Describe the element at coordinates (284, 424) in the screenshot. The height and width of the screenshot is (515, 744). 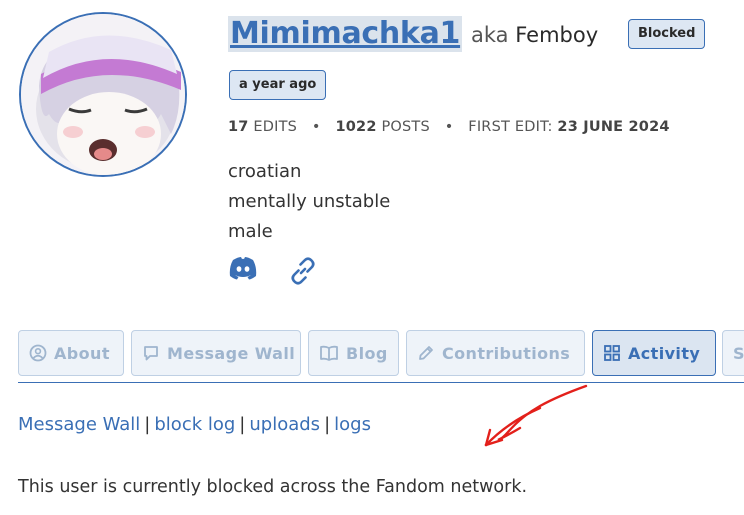
I see `uploads-link: uploads` at that location.